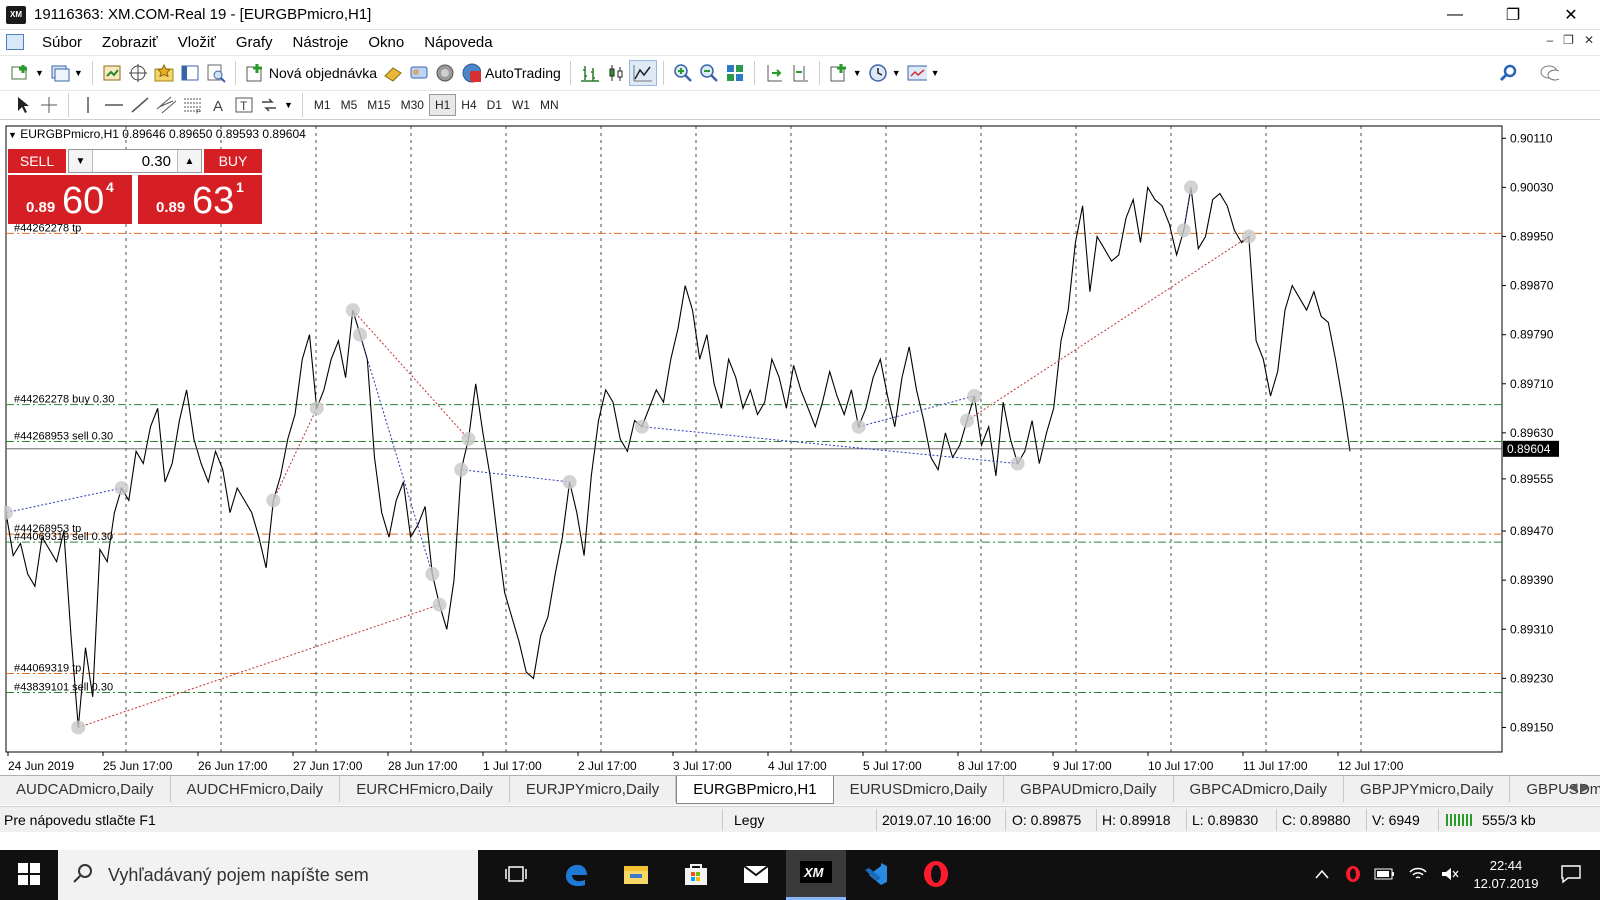 The image size is (1600, 900). What do you see at coordinates (70, 199) in the screenshot?
I see `sell-price-button: 0.89 60 4` at bounding box center [70, 199].